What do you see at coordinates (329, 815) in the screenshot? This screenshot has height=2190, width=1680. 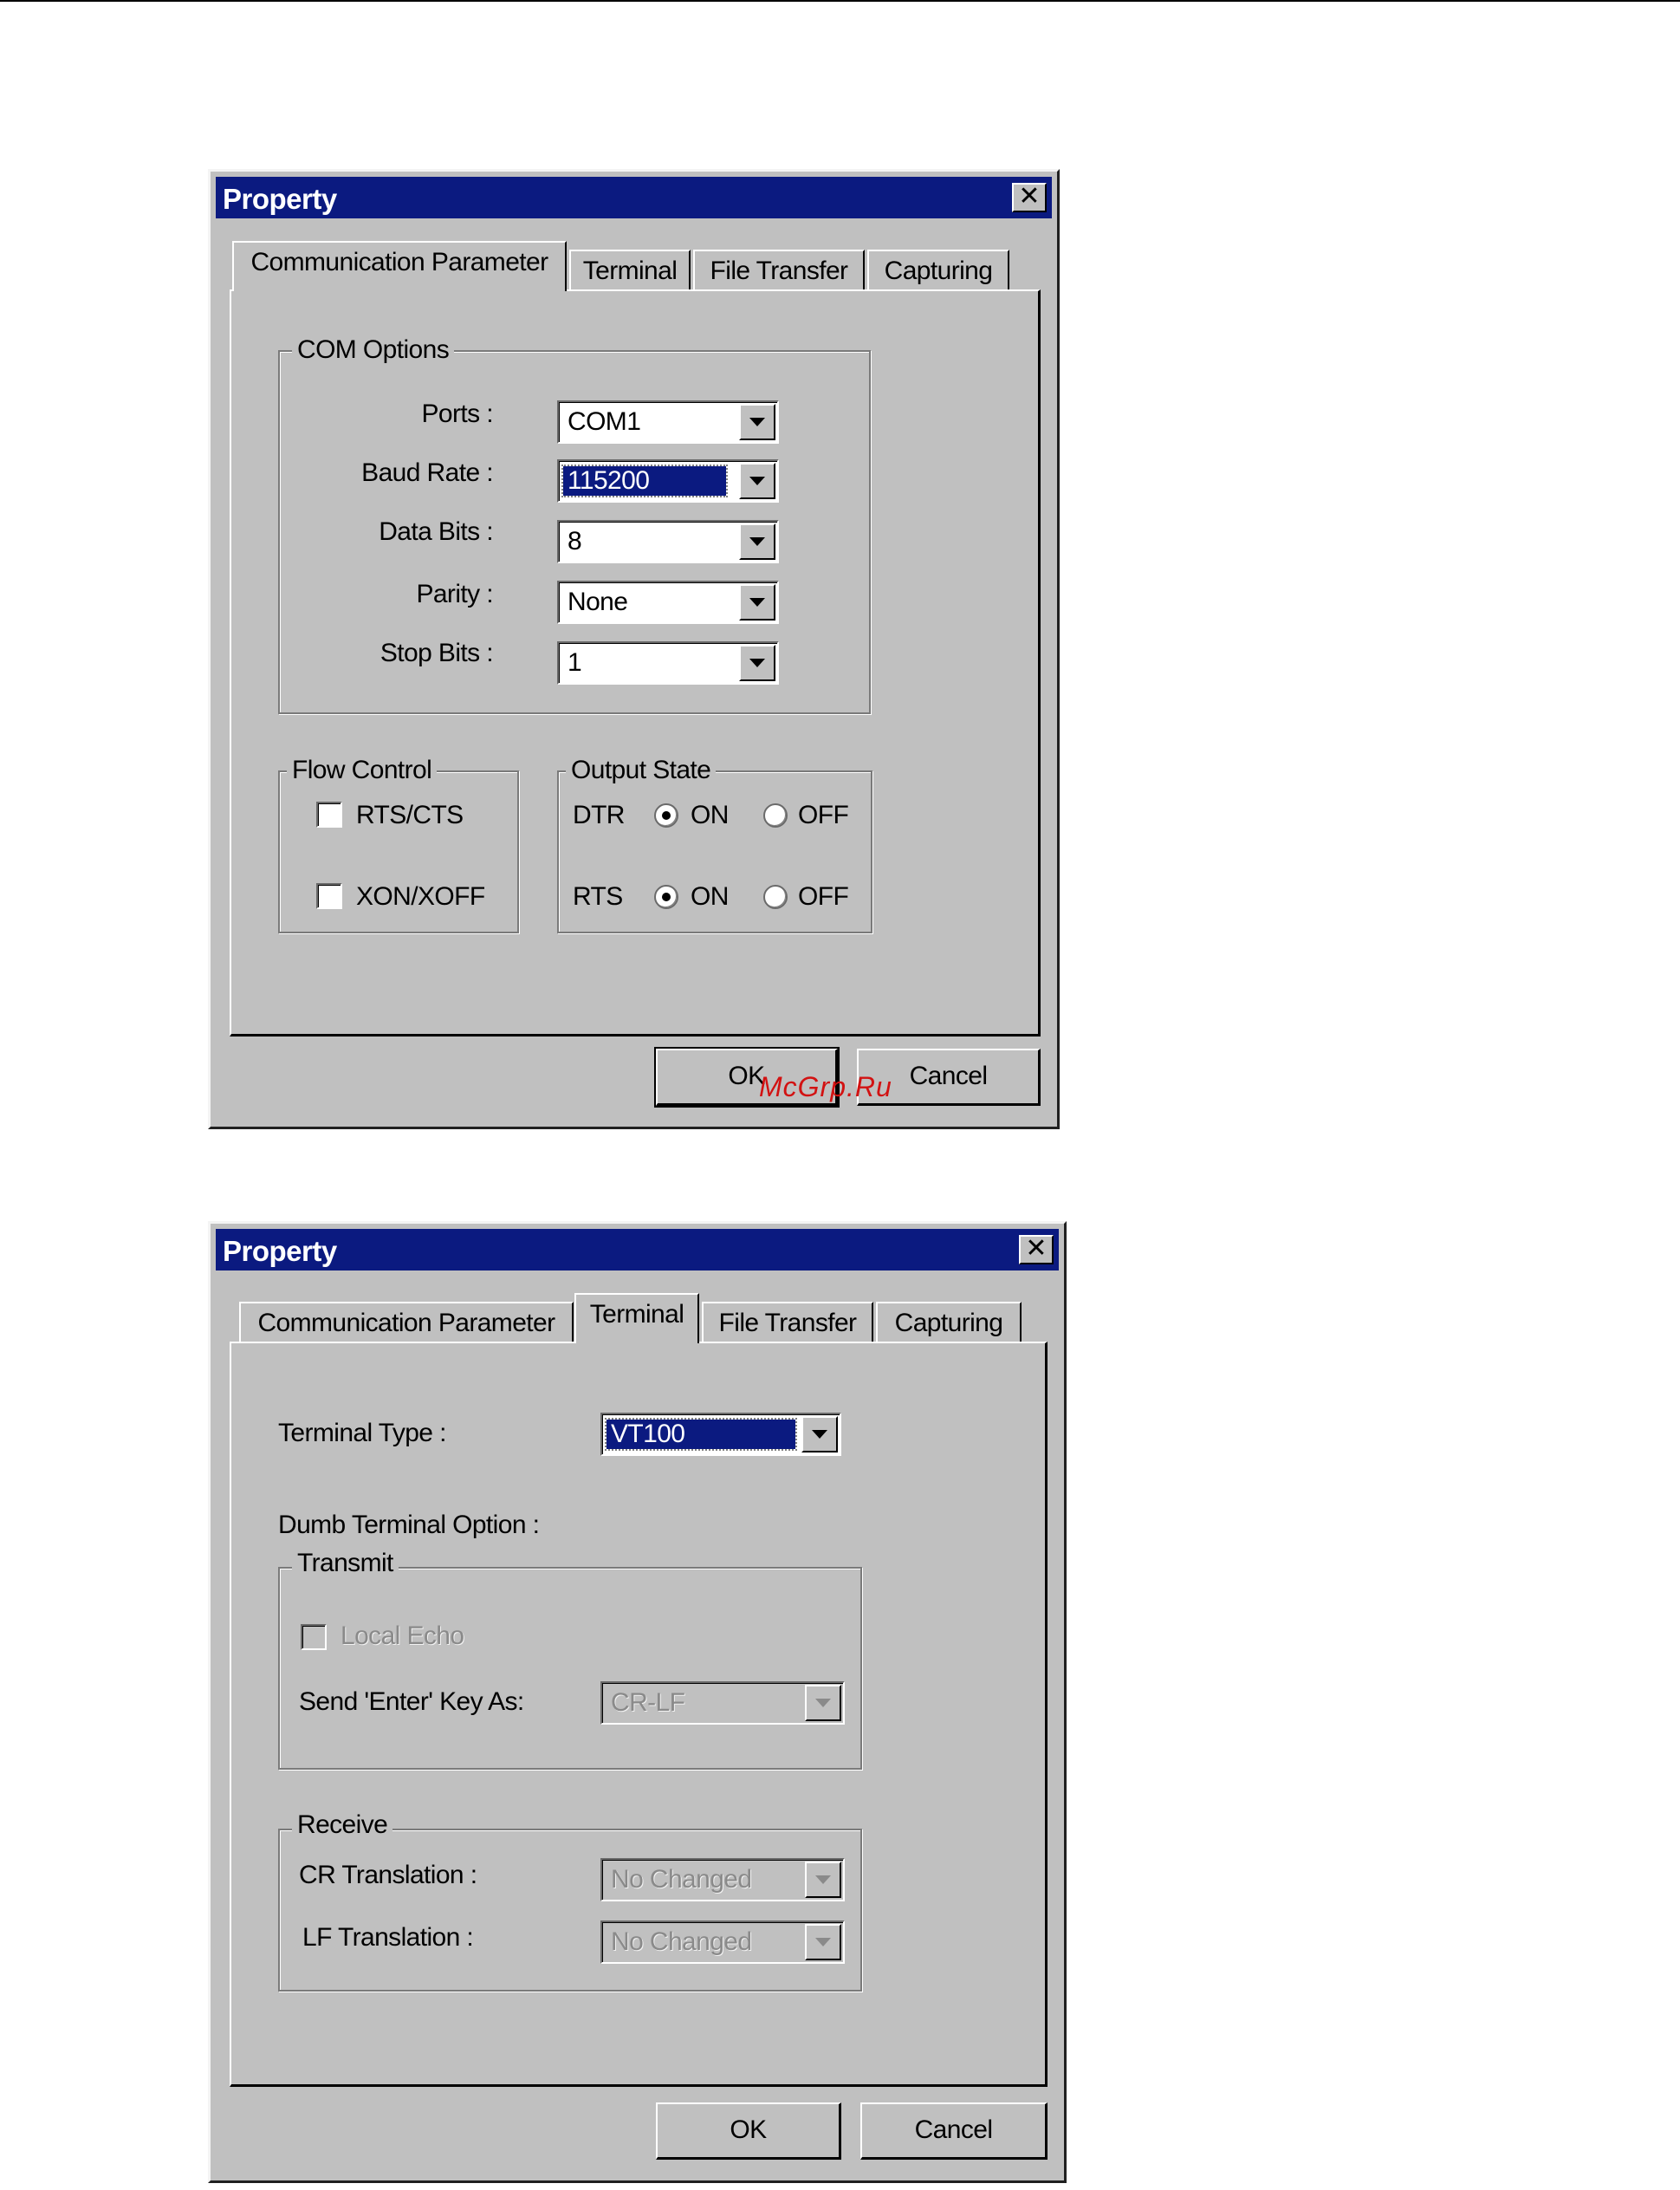 I see `rts-cts-checkbox` at bounding box center [329, 815].